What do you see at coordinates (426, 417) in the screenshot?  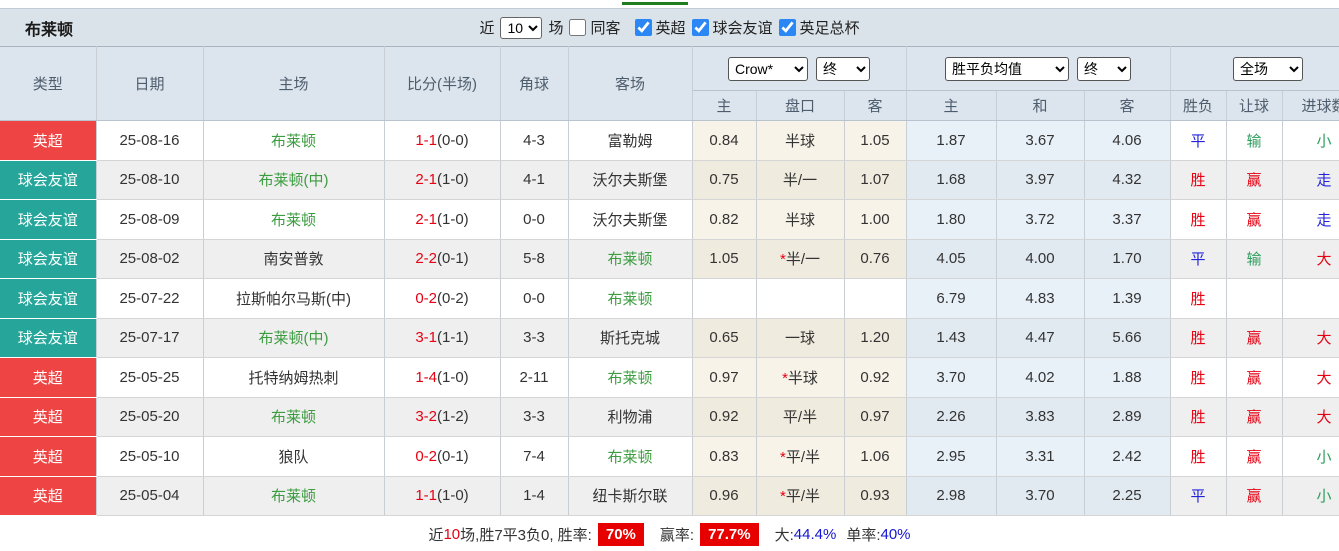 I see `fulltime-score: 3-2` at bounding box center [426, 417].